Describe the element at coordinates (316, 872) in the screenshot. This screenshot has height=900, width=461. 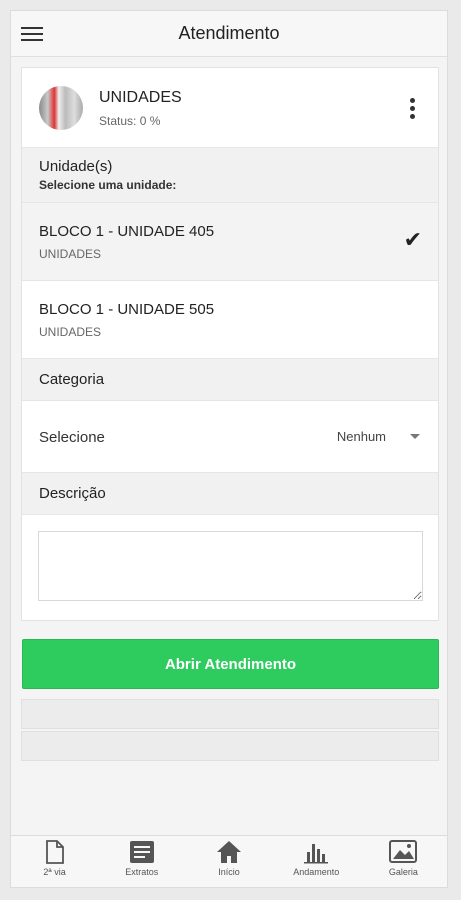
I see `nav-label: Andamento` at that location.